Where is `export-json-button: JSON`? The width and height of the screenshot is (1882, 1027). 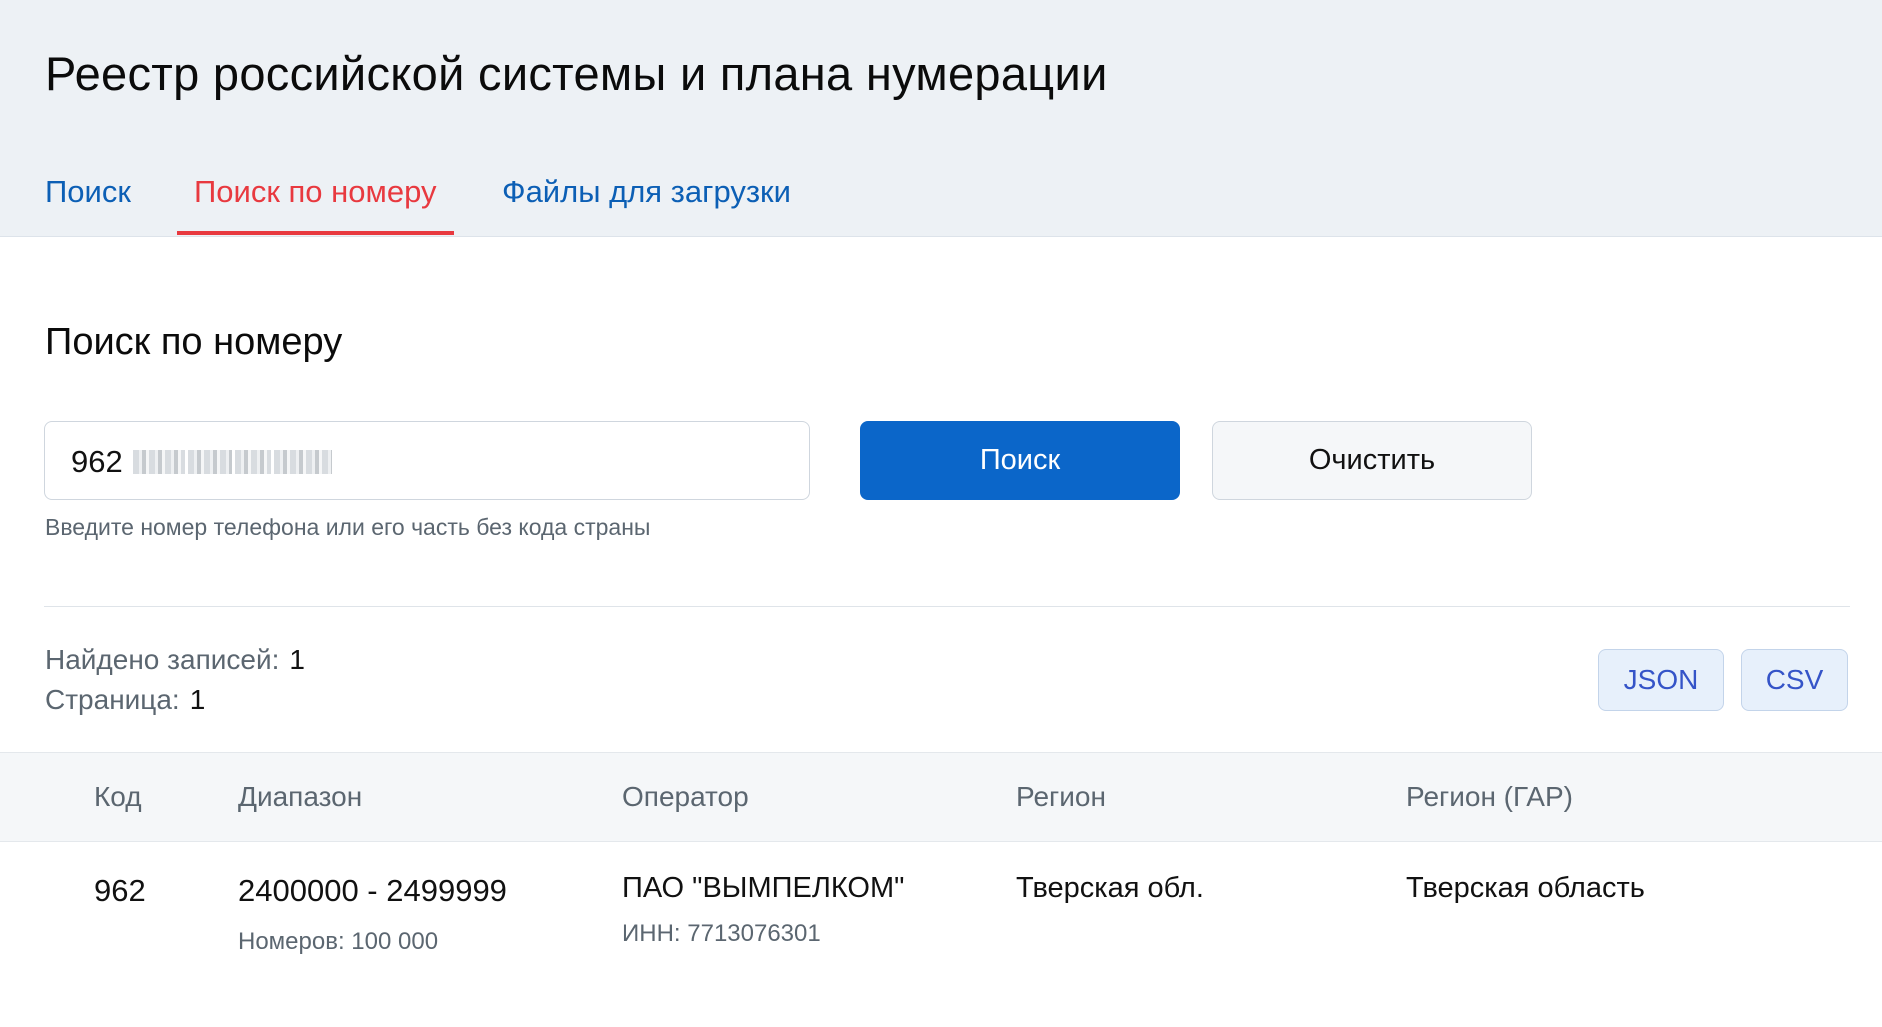
export-json-button: JSON is located at coordinates (1661, 680).